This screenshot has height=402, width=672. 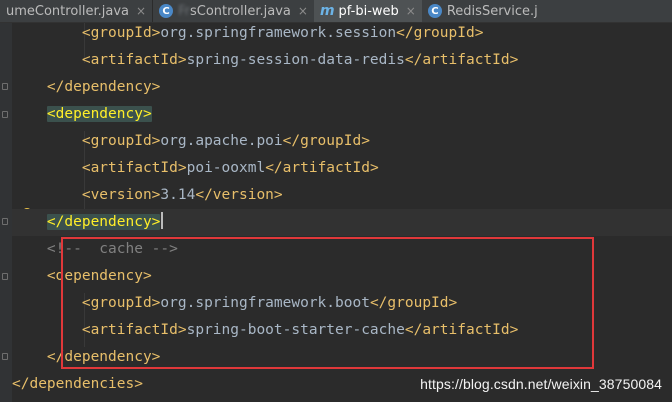 What do you see at coordinates (162, 220) in the screenshot?
I see `text-caret` at bounding box center [162, 220].